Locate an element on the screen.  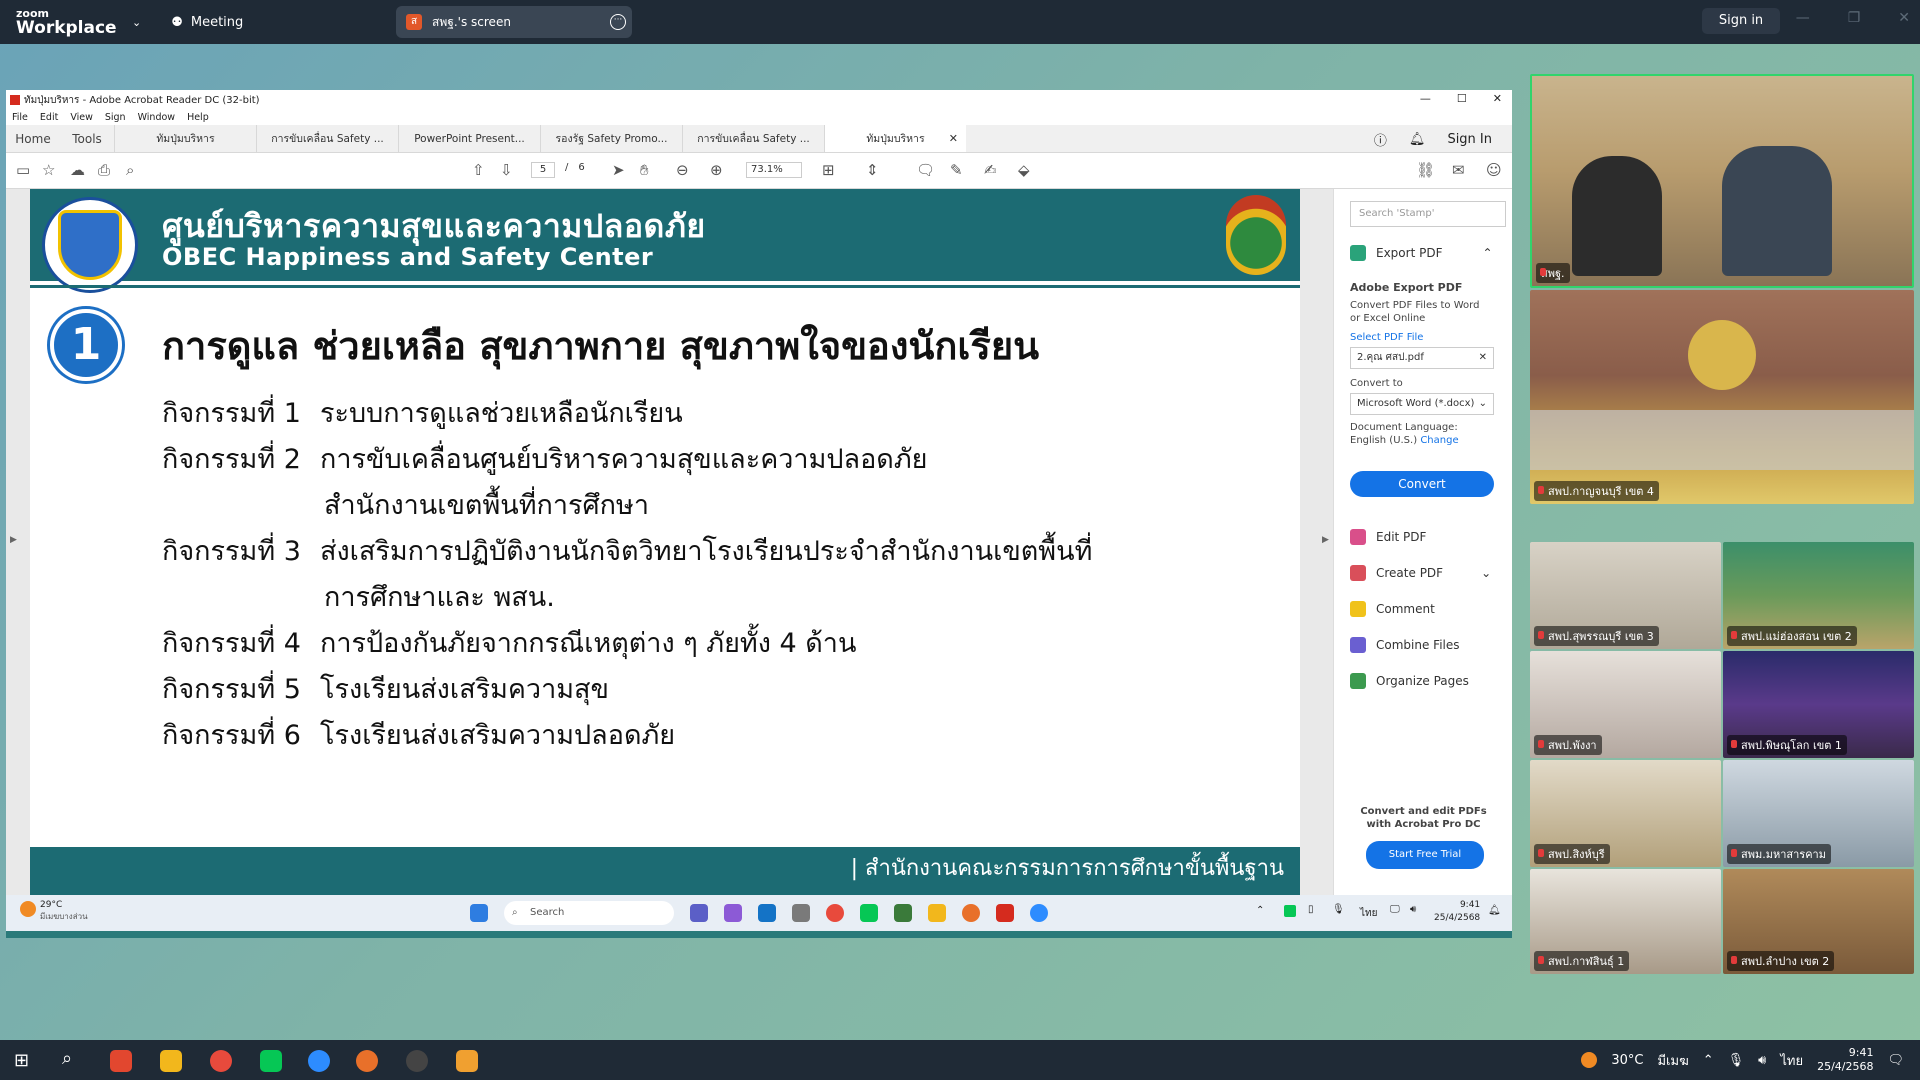
tool-comment: Comment is located at coordinates (1392, 609).